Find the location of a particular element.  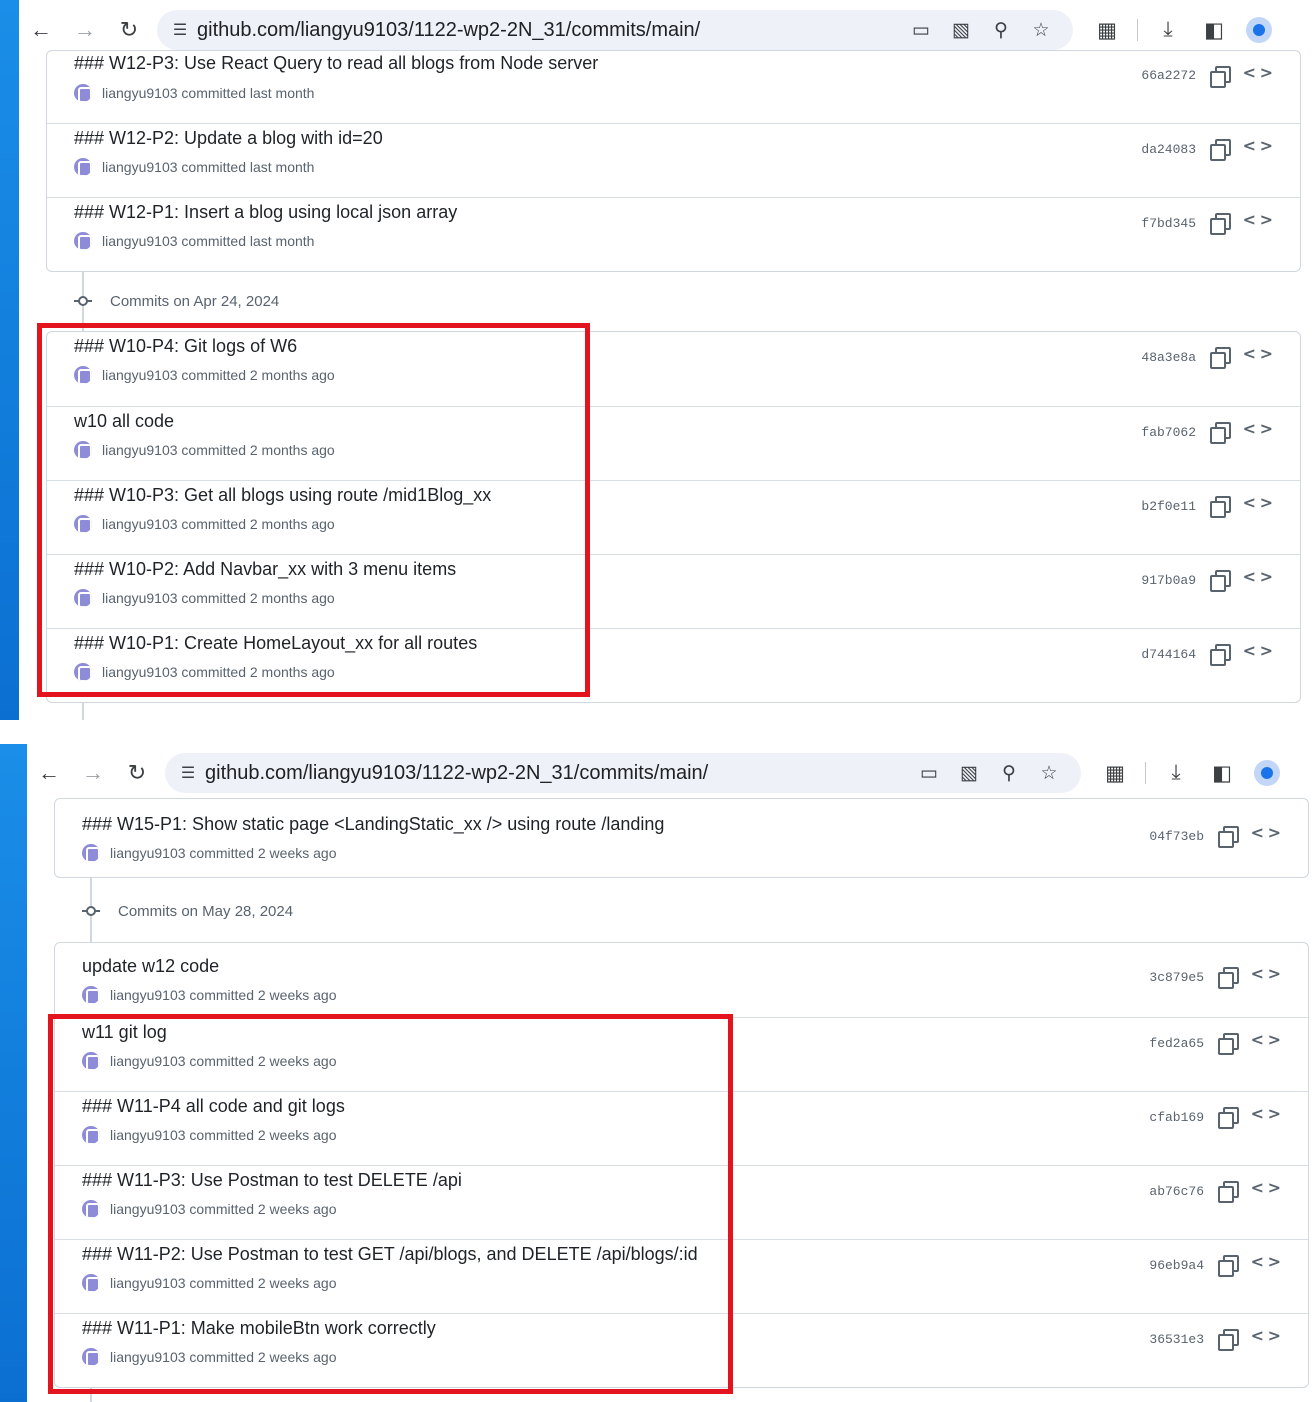

commit-sha: 66a2272 is located at coordinates (1168, 75).